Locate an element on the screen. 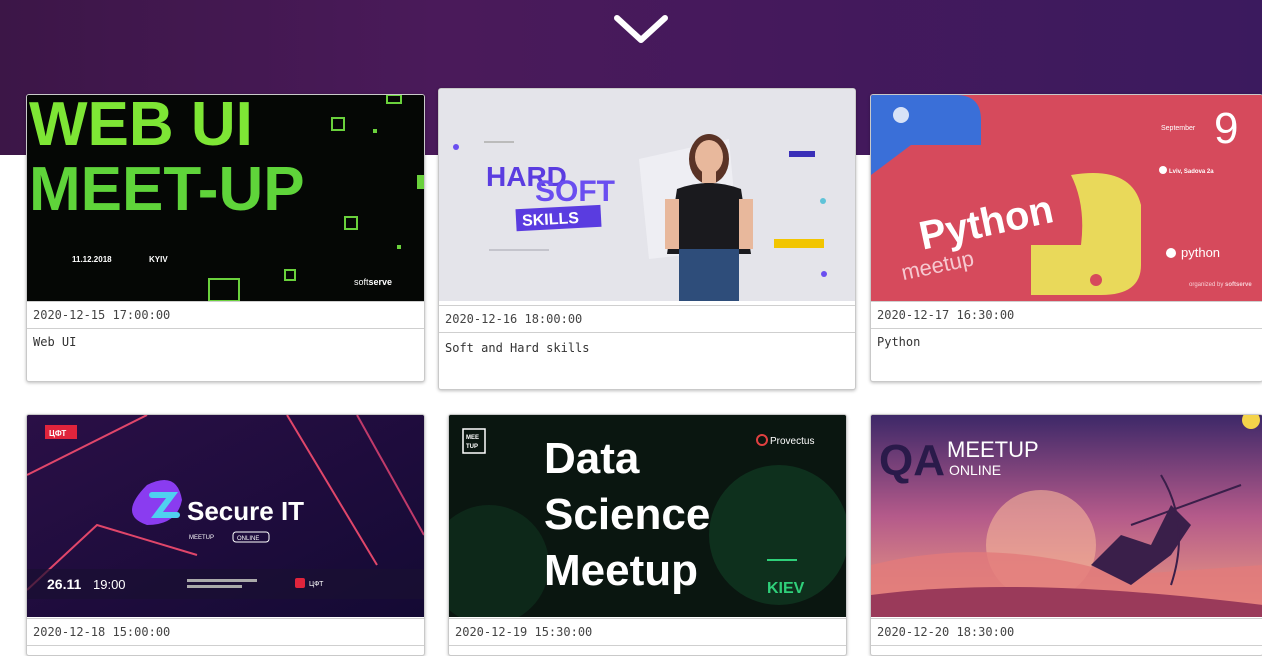  thumb-headline: Secure IT is located at coordinates (245, 511).